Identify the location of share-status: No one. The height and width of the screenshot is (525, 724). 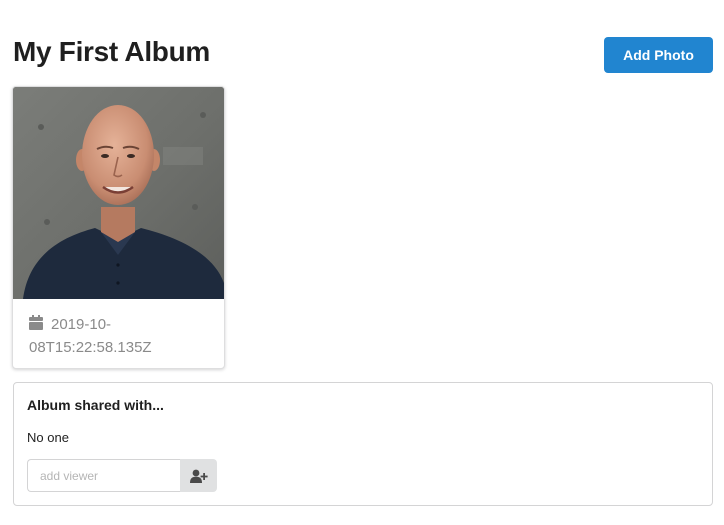
(48, 437).